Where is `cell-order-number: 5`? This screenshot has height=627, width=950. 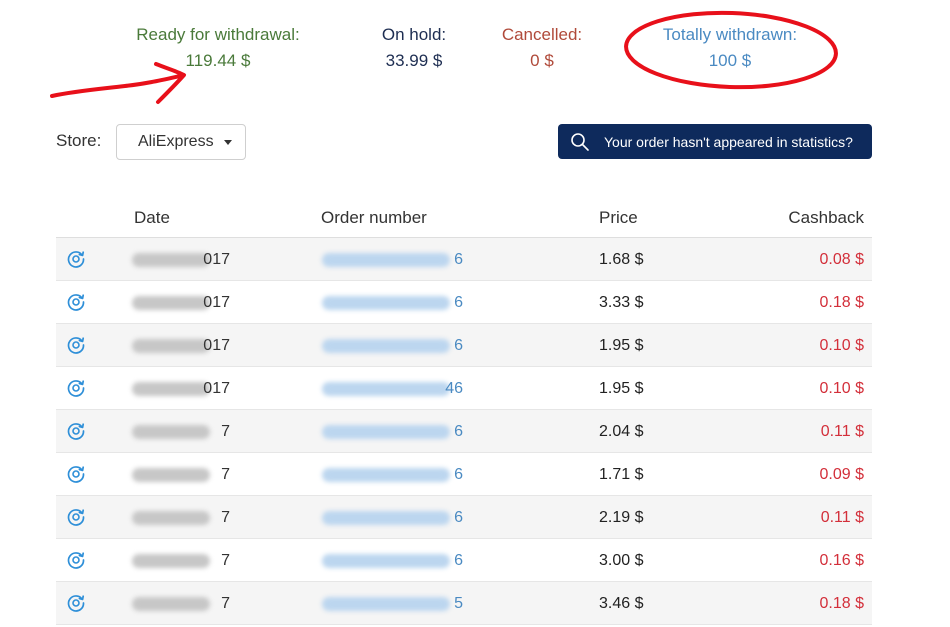
cell-order-number: 5 is located at coordinates (392, 604).